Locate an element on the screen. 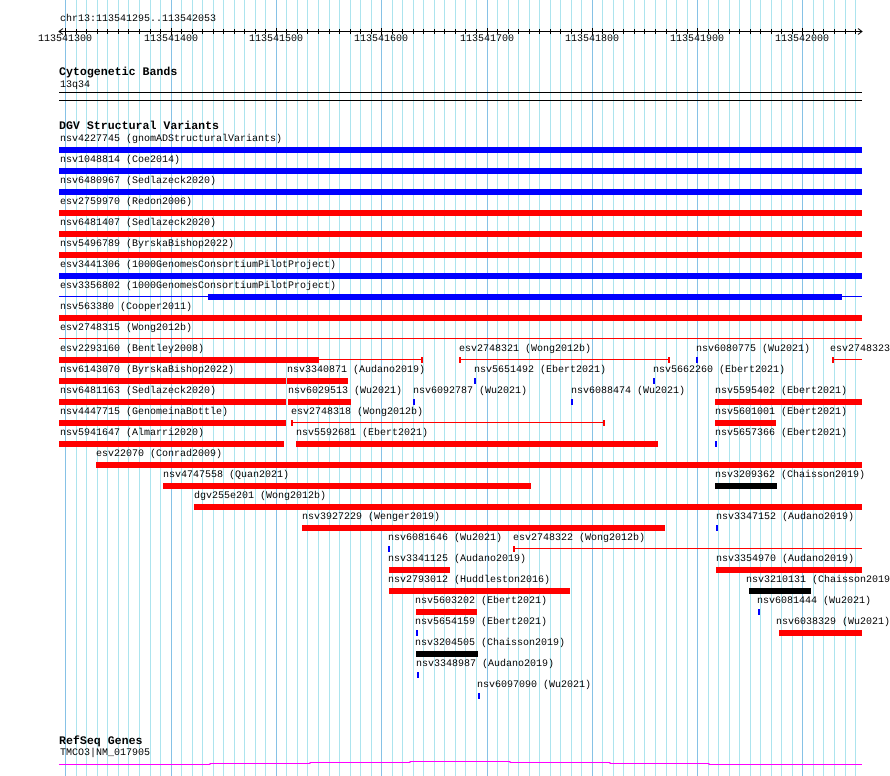 The image size is (890, 776). variant-label: esv3356802 (1000GenomesConsortiumPilotProject) is located at coordinates (198, 287).